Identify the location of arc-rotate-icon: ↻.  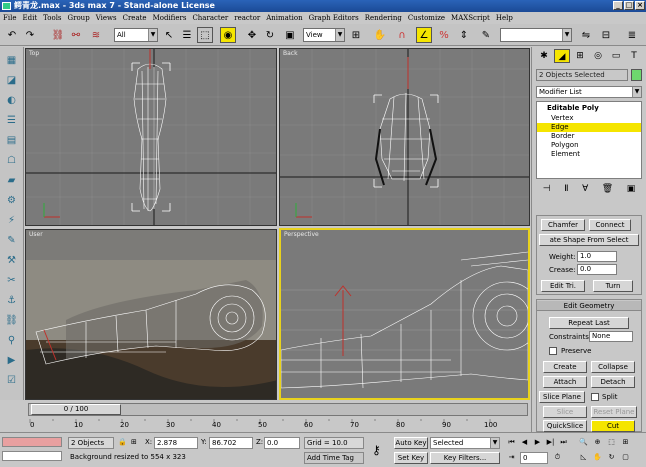
(611, 457).